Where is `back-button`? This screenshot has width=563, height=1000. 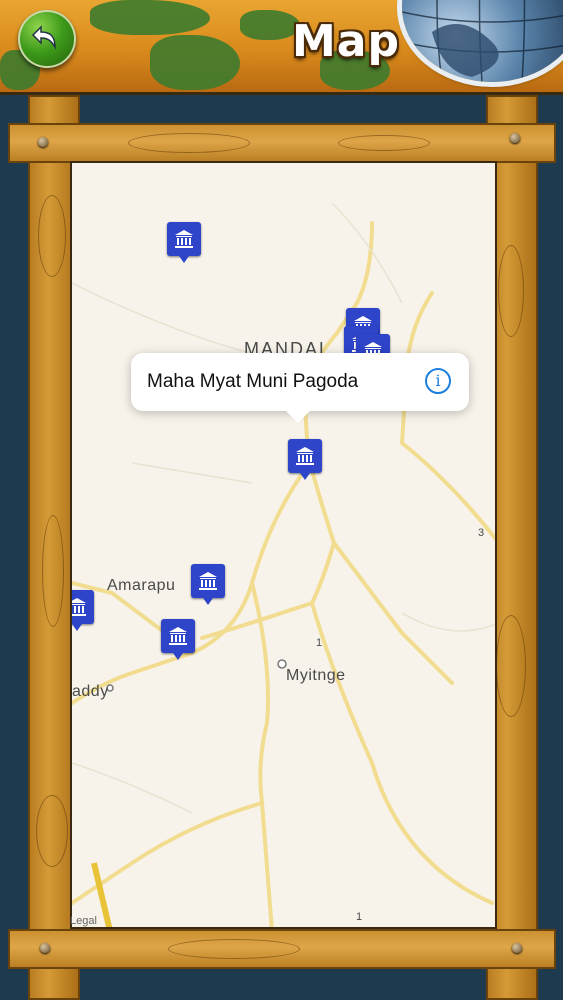
back-button is located at coordinates (47, 39).